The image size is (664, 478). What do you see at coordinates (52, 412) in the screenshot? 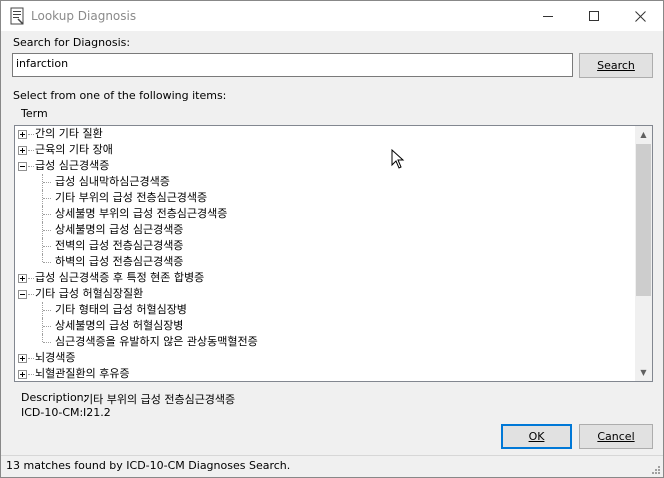
I see `code-label: ICD-10-CM:` at bounding box center [52, 412].